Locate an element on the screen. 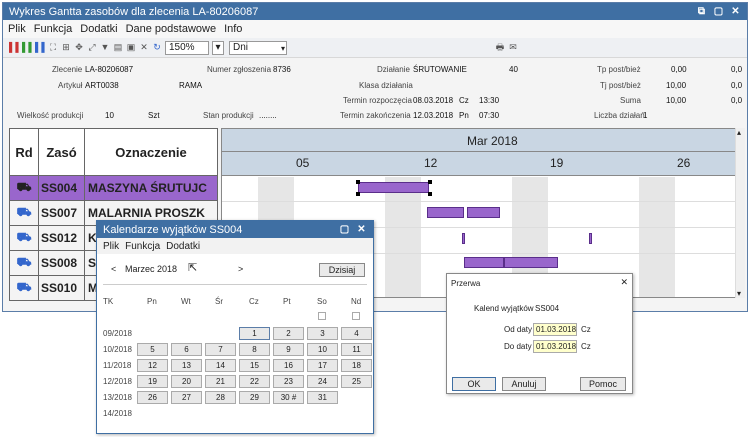 Image resolution: width=750 pixels, height=437 pixels. day-button: 21 is located at coordinates (220, 381).